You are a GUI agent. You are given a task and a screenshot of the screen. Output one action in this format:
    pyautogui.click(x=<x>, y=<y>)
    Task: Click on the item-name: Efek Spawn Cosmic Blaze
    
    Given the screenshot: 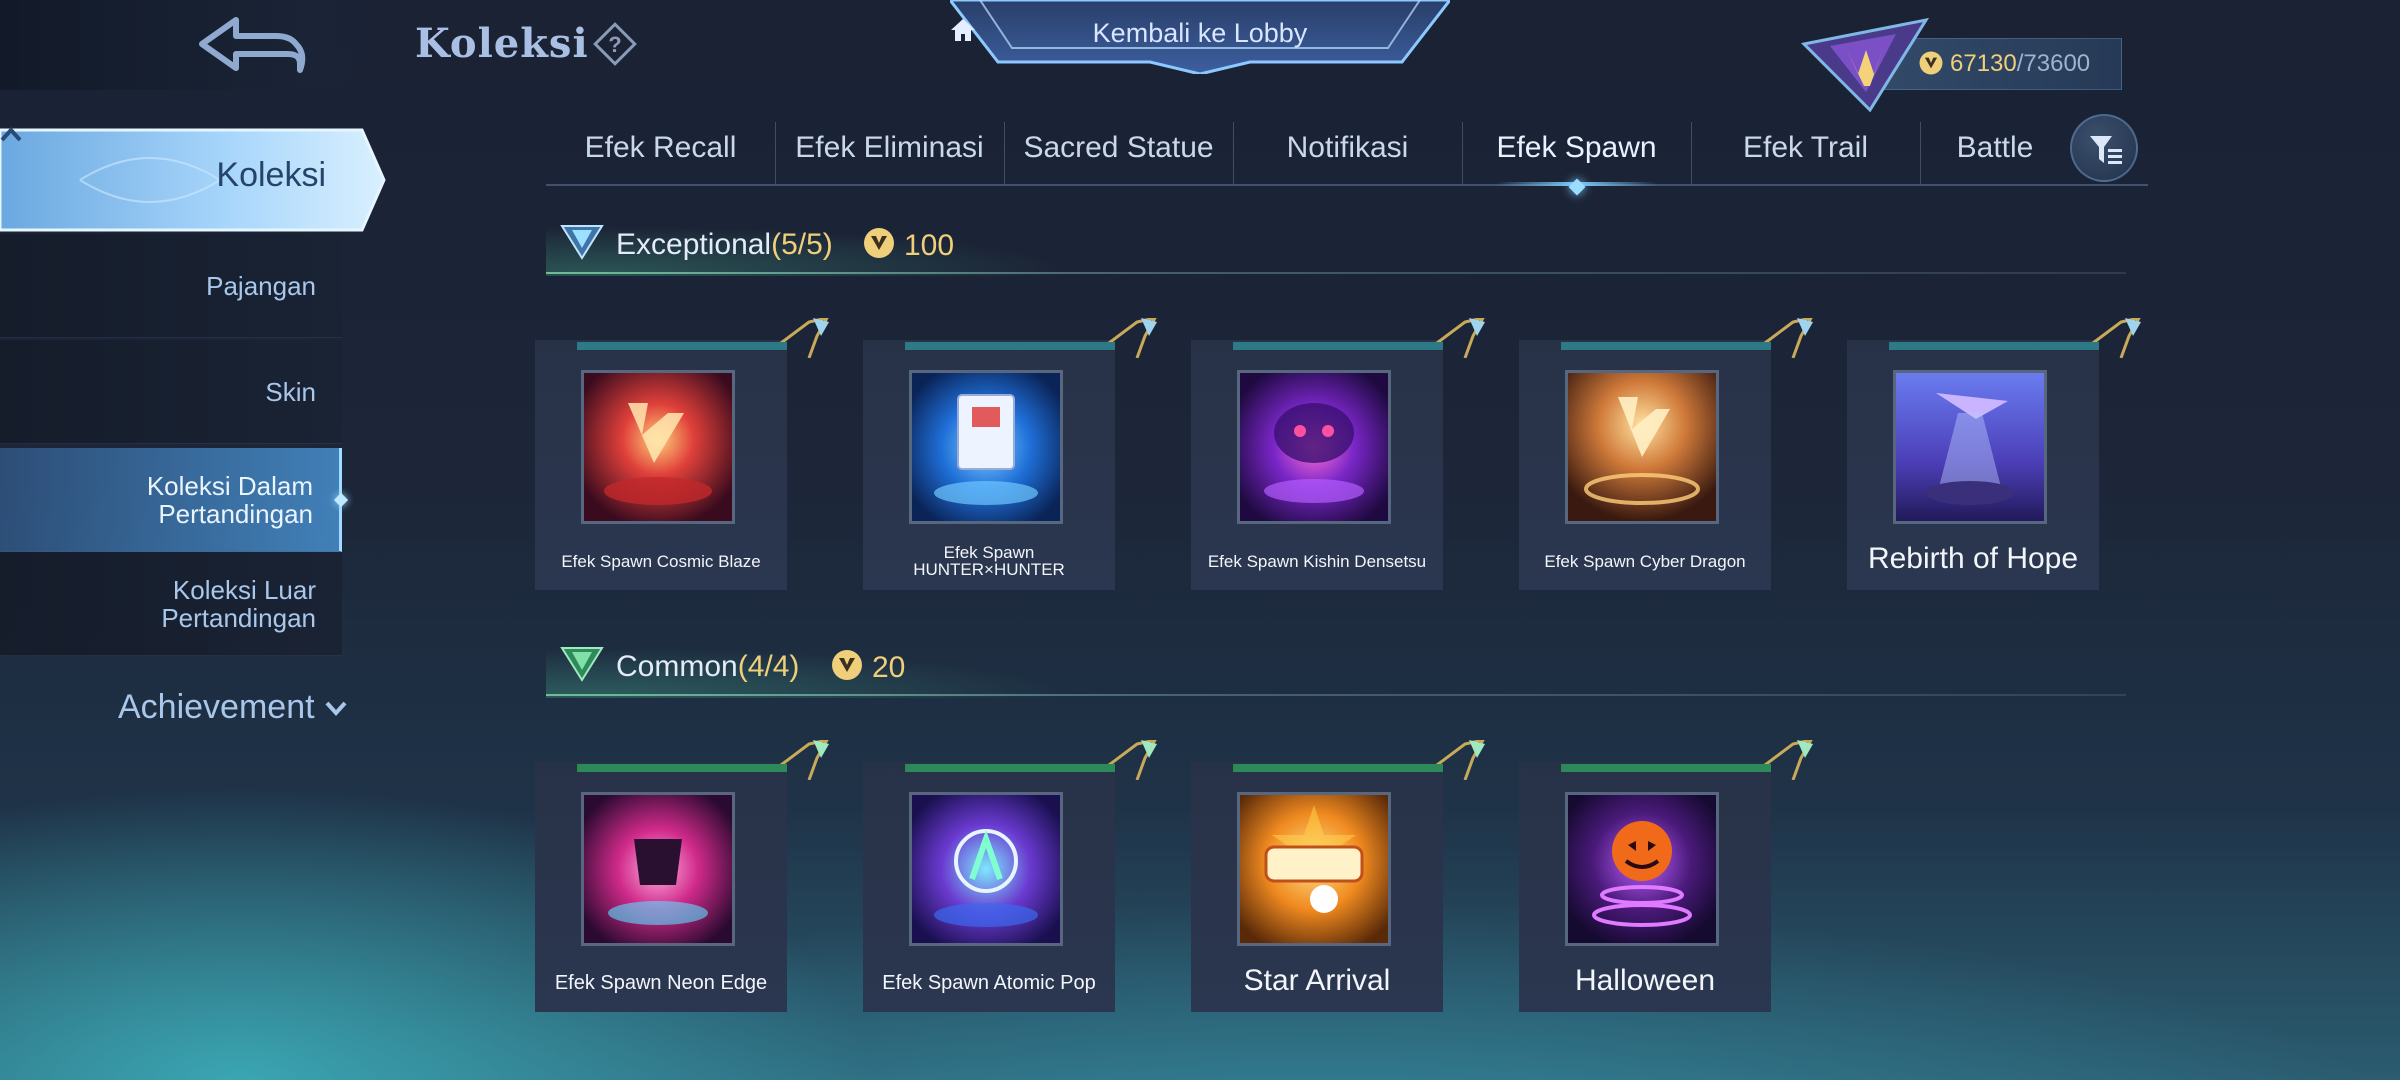 What is the action you would take?
    pyautogui.click(x=661, y=561)
    